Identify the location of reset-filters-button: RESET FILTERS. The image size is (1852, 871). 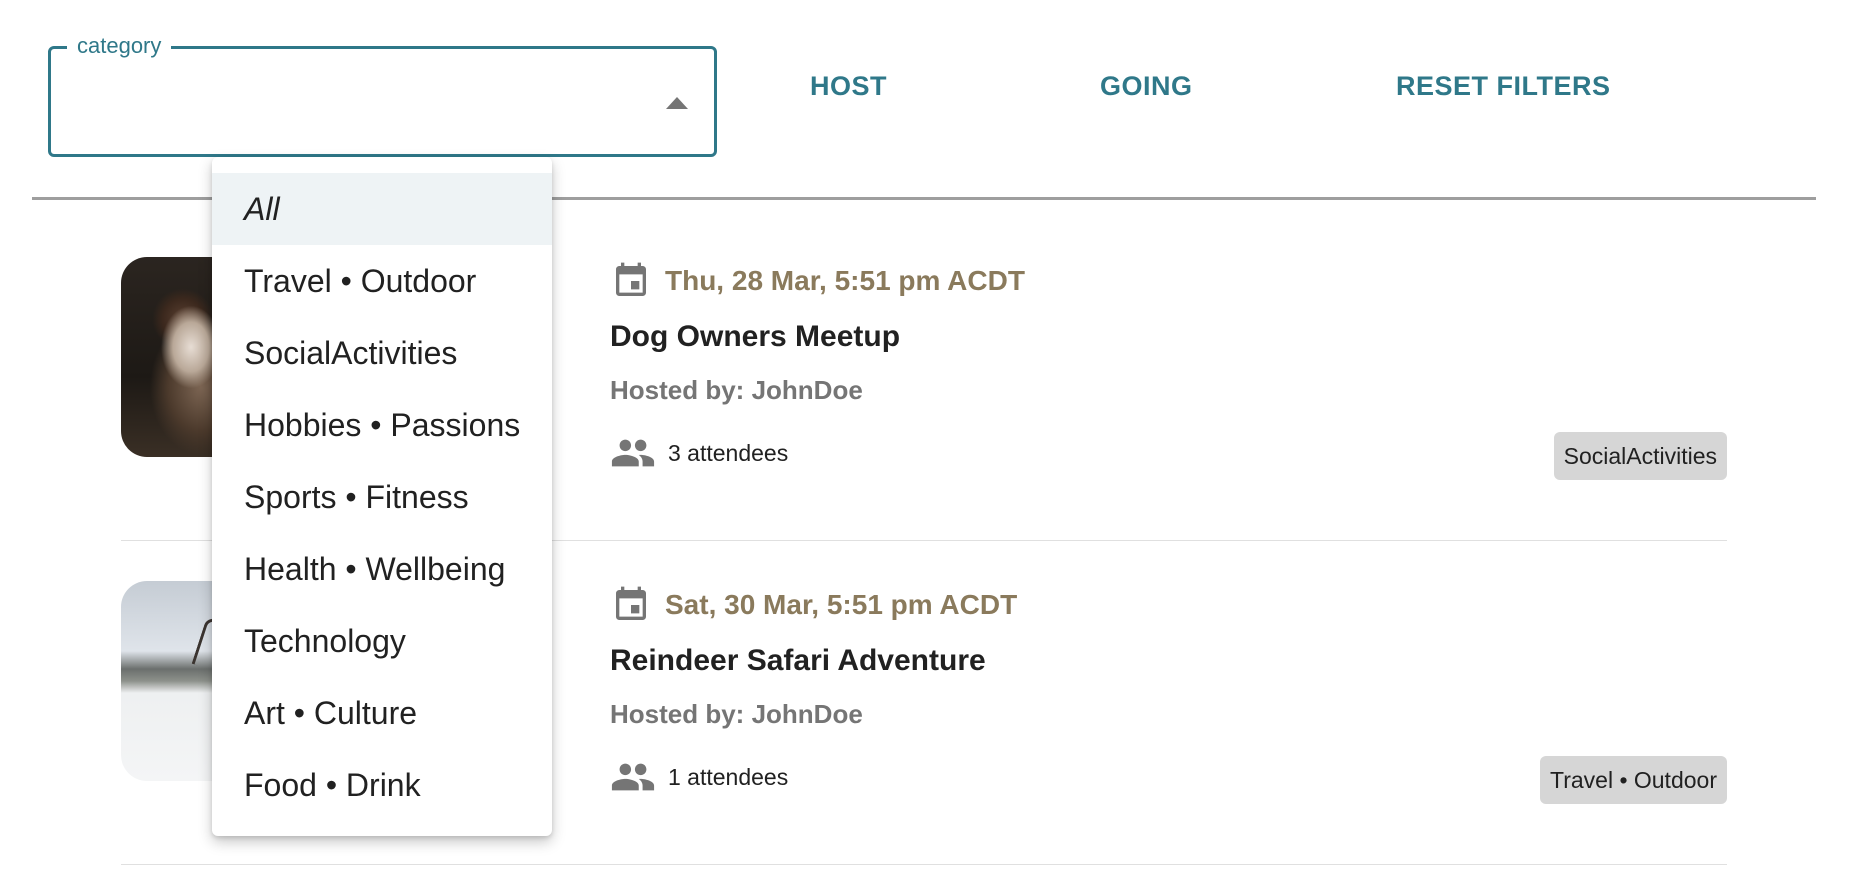
(1503, 86).